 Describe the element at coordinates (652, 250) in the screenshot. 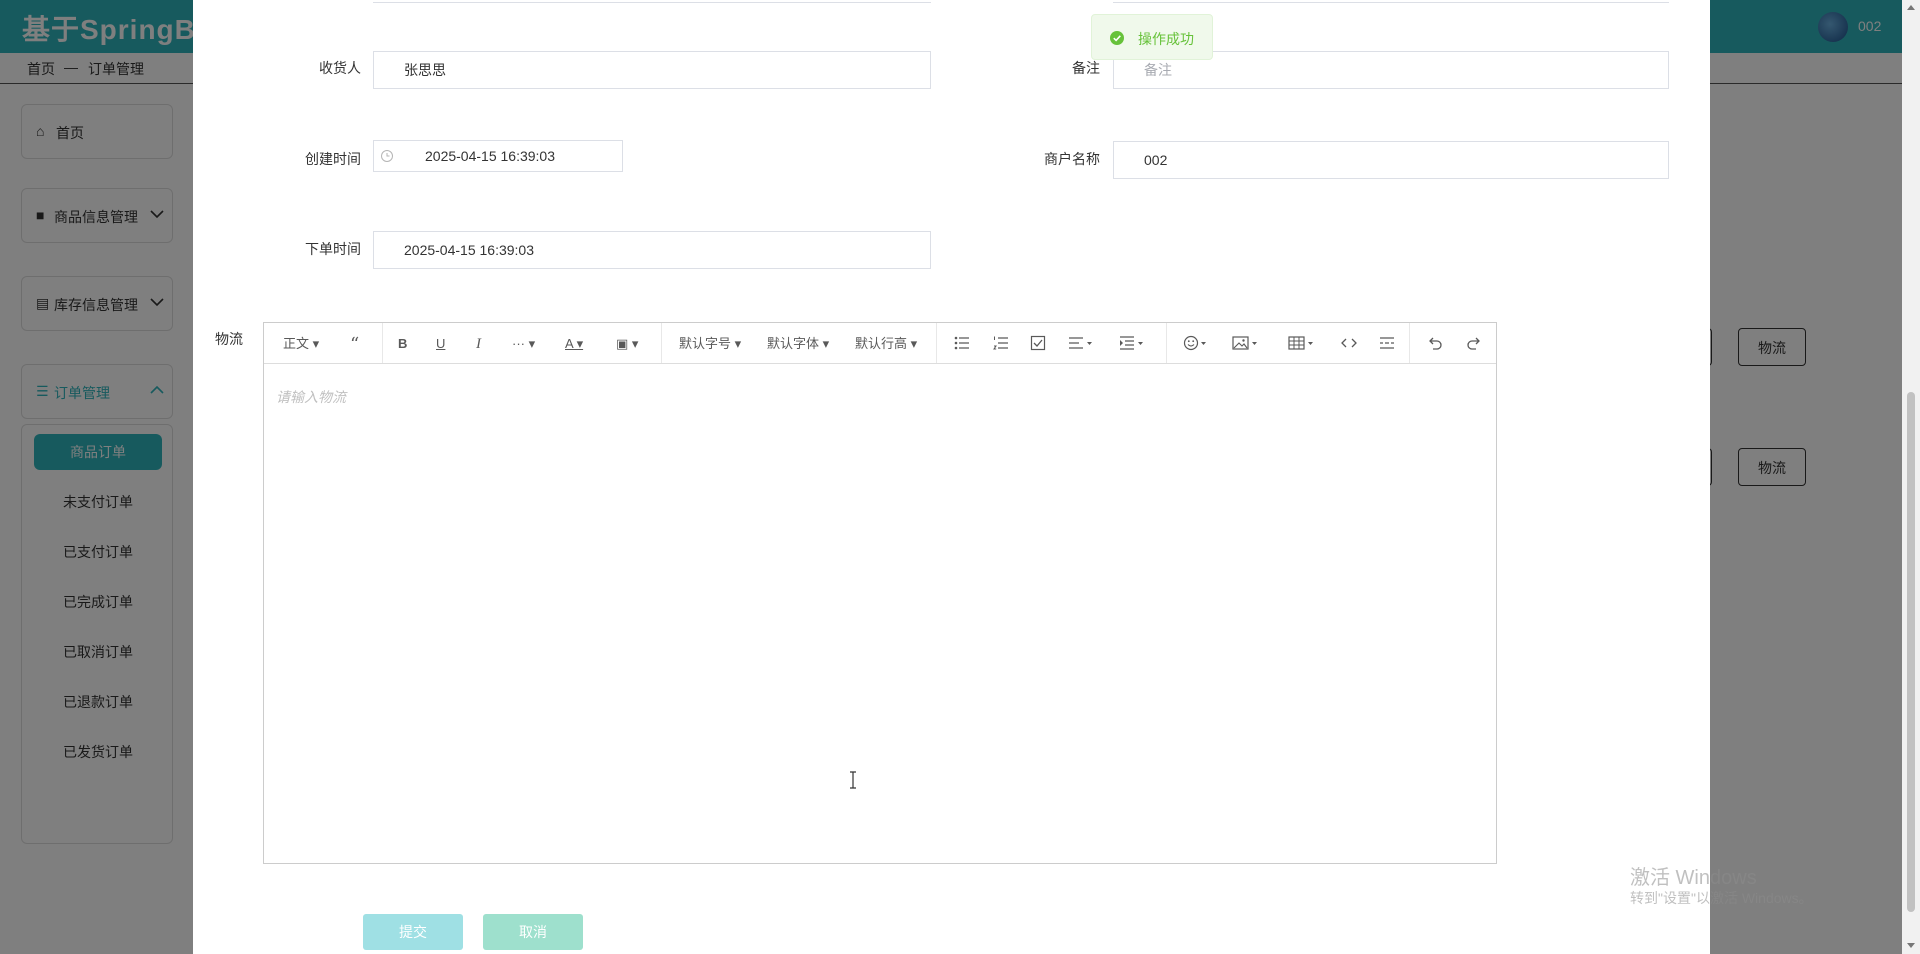

I see `order-time-input: 2025-04-15 16:39:03` at that location.